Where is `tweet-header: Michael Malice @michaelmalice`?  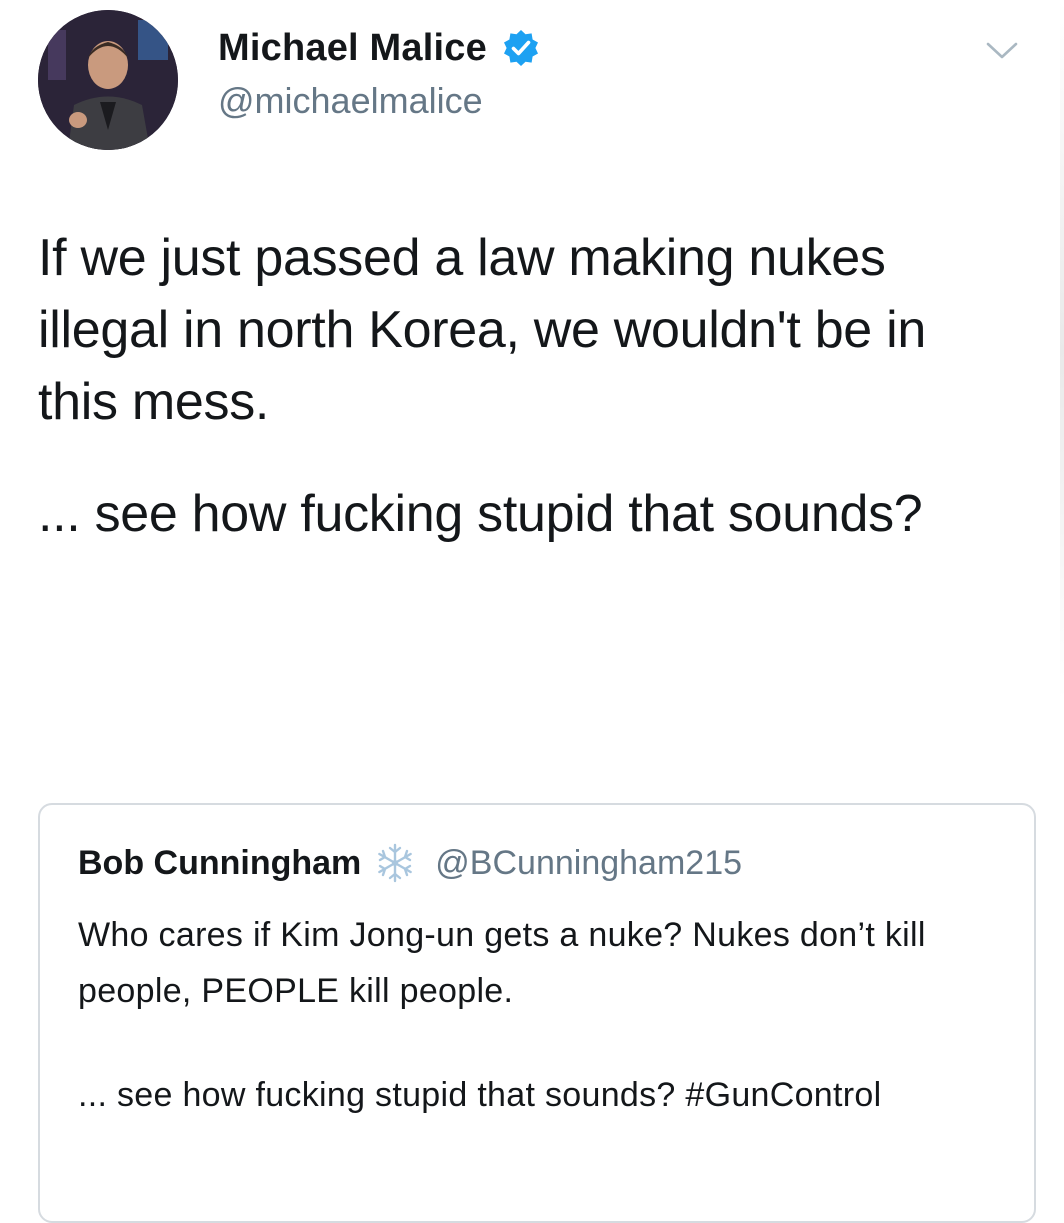
tweet-header: Michael Malice @michaelmalice is located at coordinates (538, 80).